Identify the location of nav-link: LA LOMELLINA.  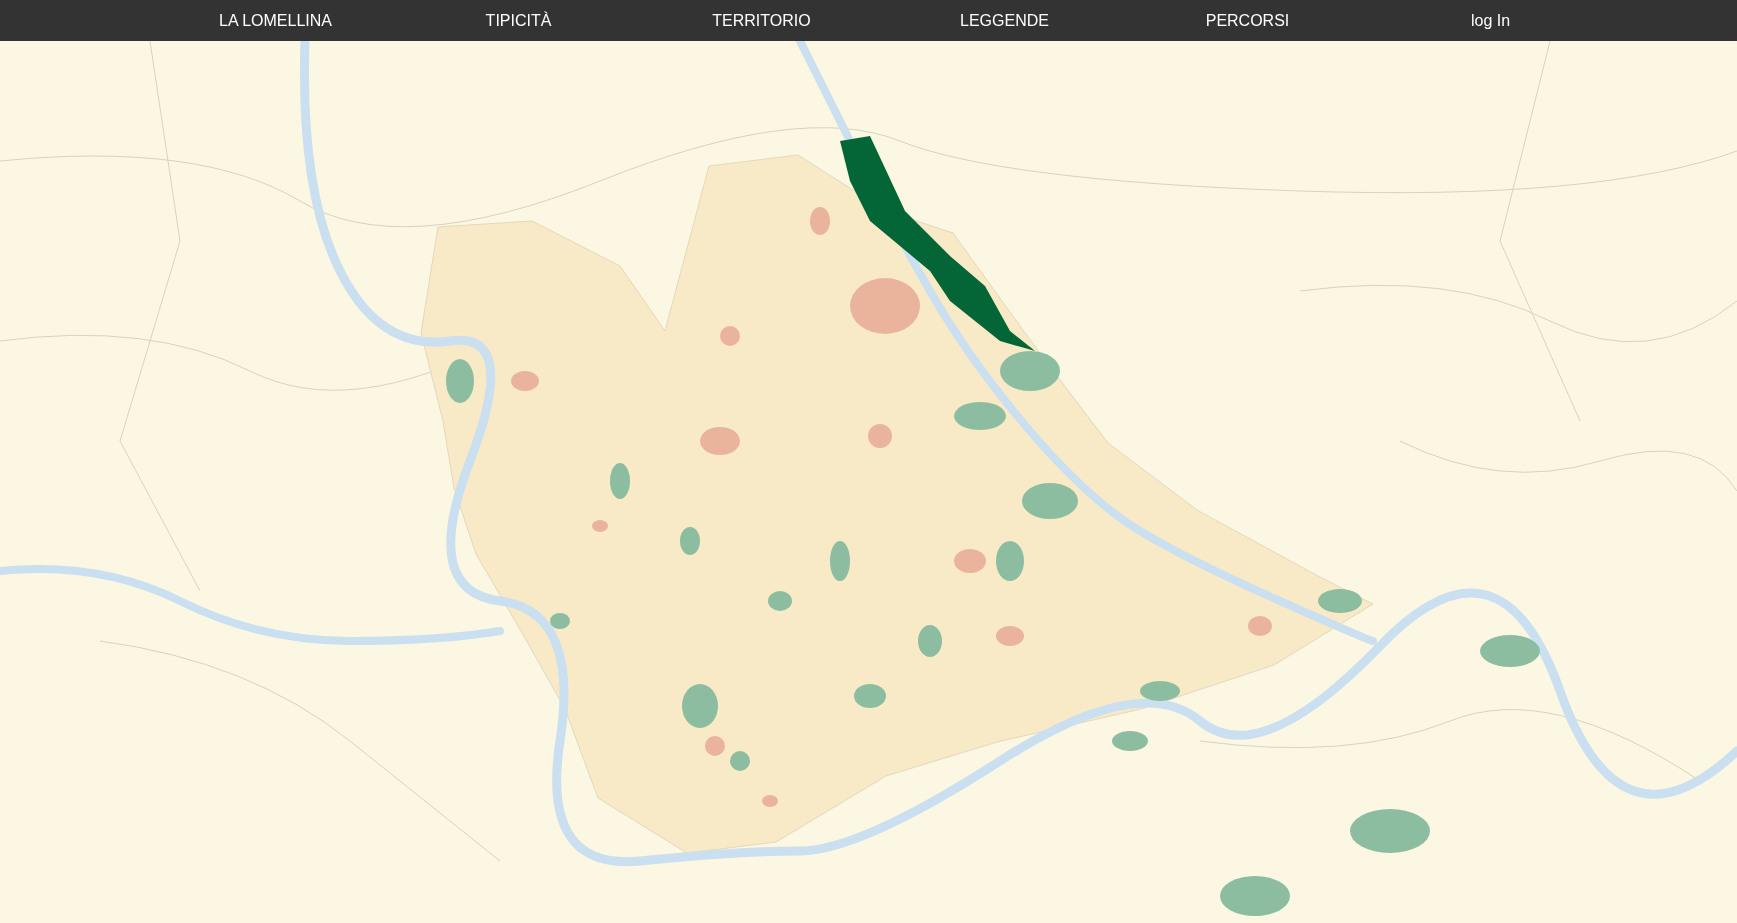
(275, 20).